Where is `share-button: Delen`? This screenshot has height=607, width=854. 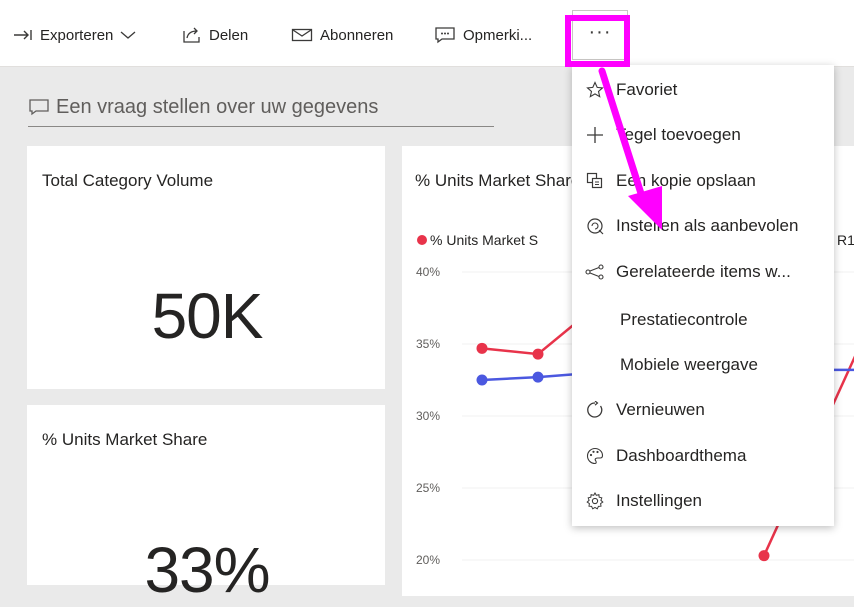
share-button: Delen is located at coordinates (215, 35).